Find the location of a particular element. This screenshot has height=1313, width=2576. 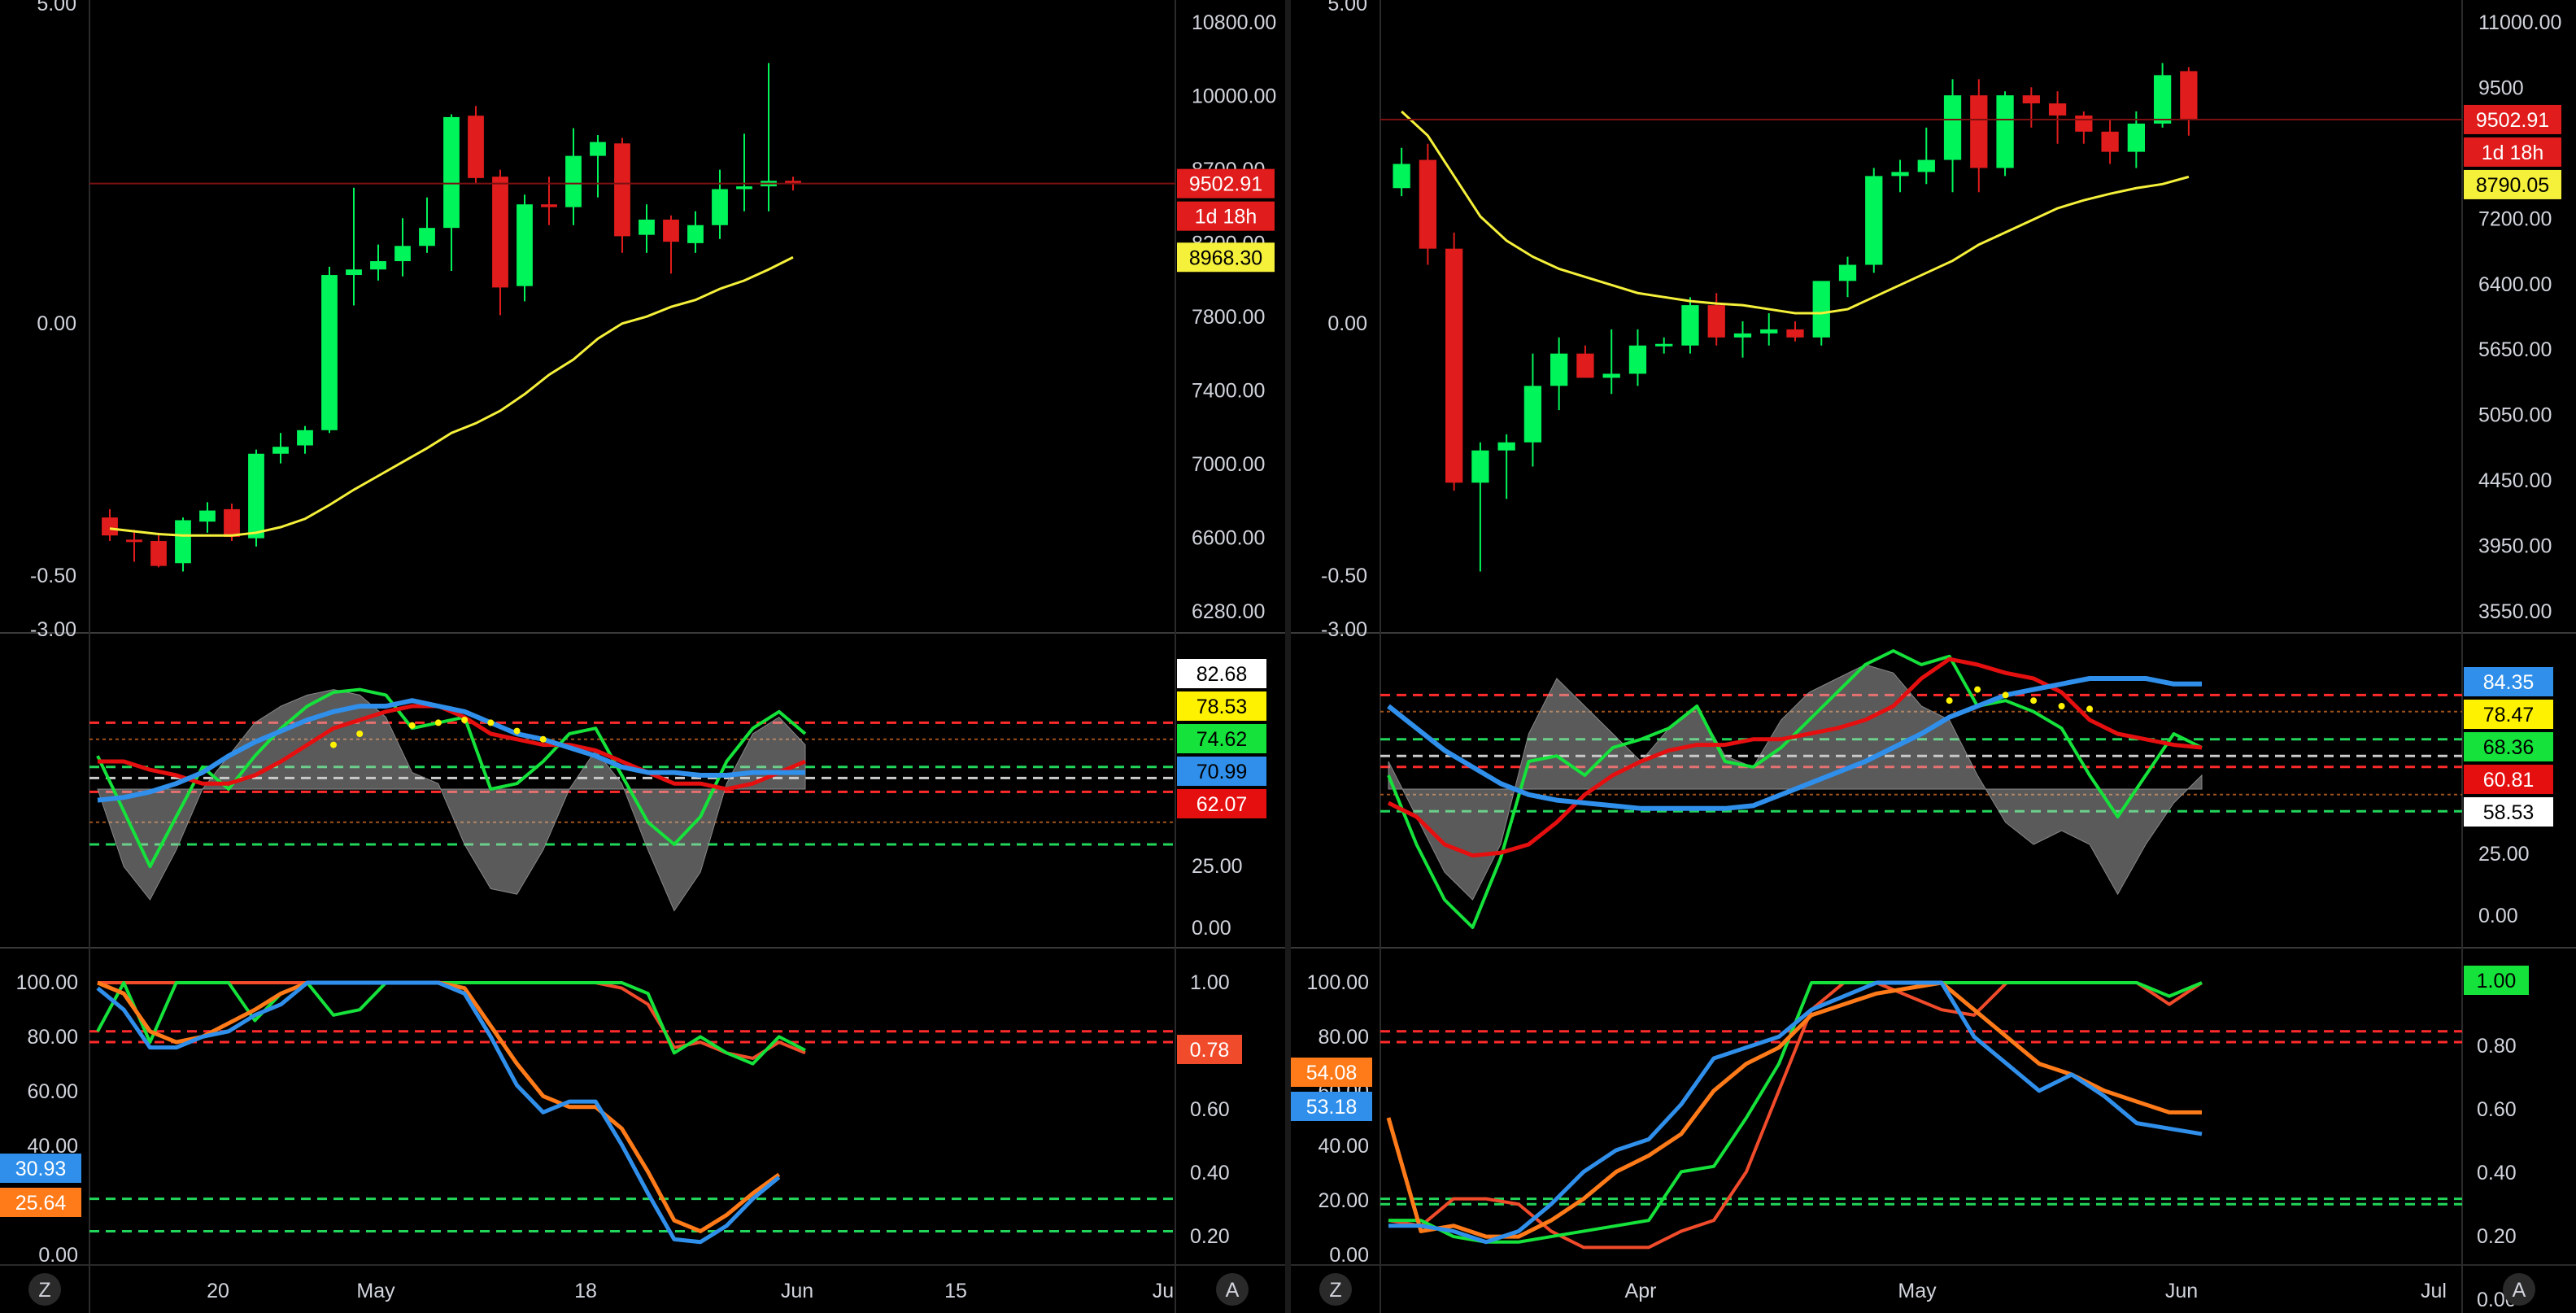

time-axis-label: Ju is located at coordinates (1163, 1291).